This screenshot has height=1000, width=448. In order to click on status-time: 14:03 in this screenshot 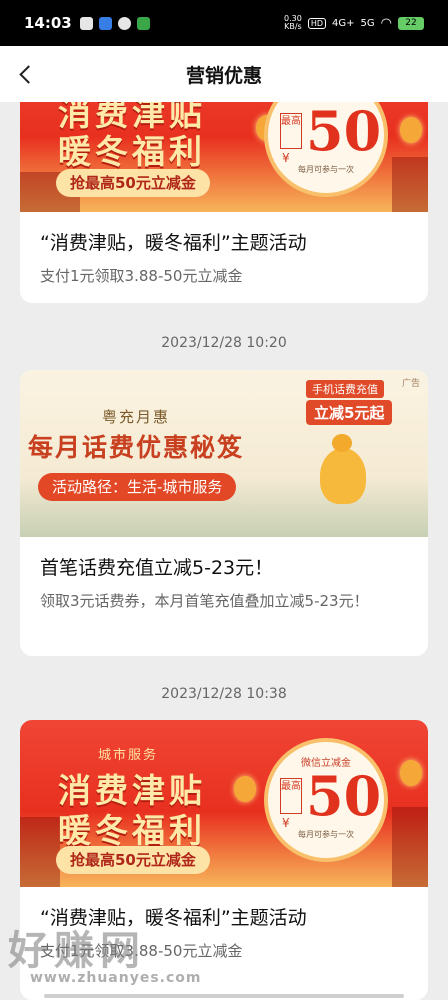, I will do `click(48, 23)`.